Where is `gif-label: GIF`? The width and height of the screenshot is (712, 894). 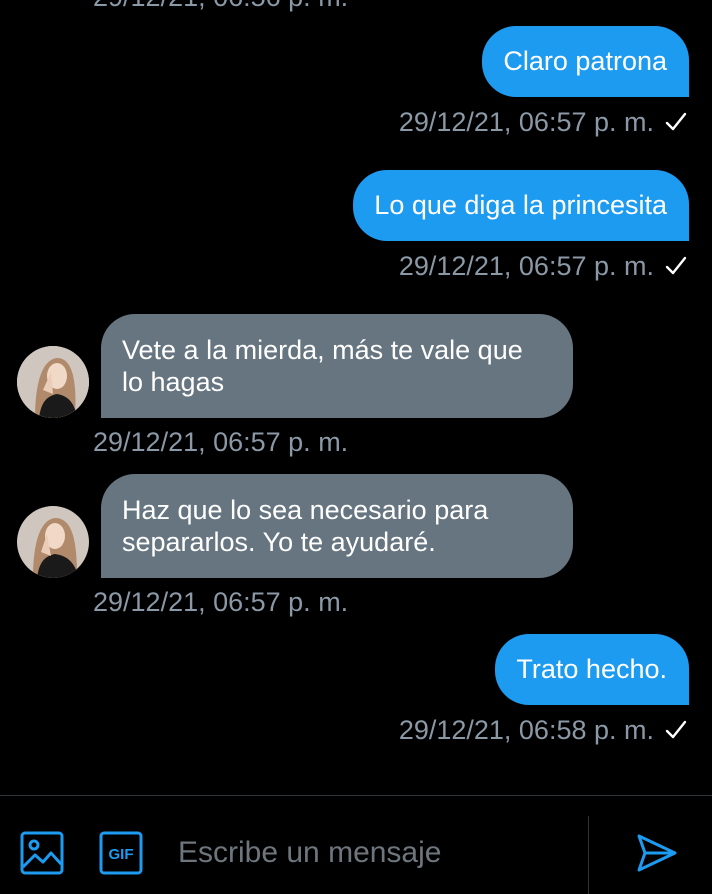 gif-label: GIF is located at coordinates (121, 854).